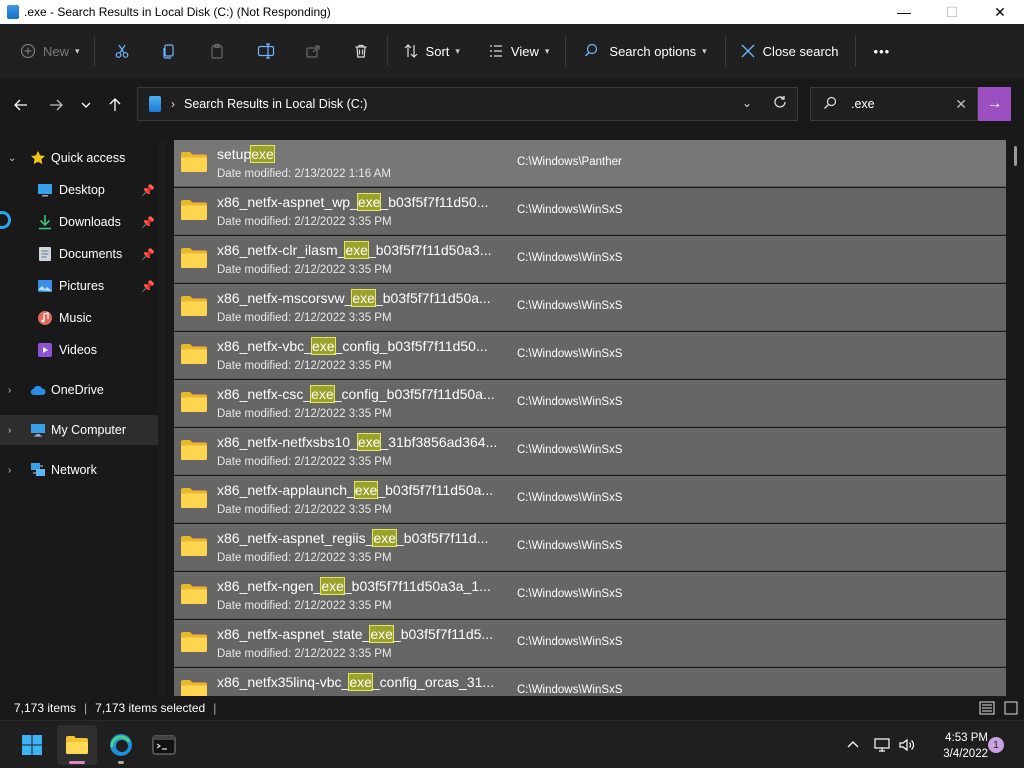 Image resolution: width=1024 pixels, height=768 pixels. What do you see at coordinates (86, 105) in the screenshot?
I see `recent-locations-button` at bounding box center [86, 105].